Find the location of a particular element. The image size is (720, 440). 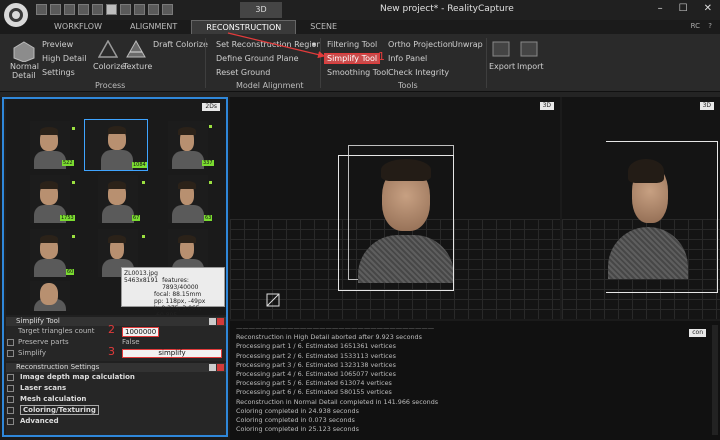

feature-tag: 522 is located at coordinates (68, 163).